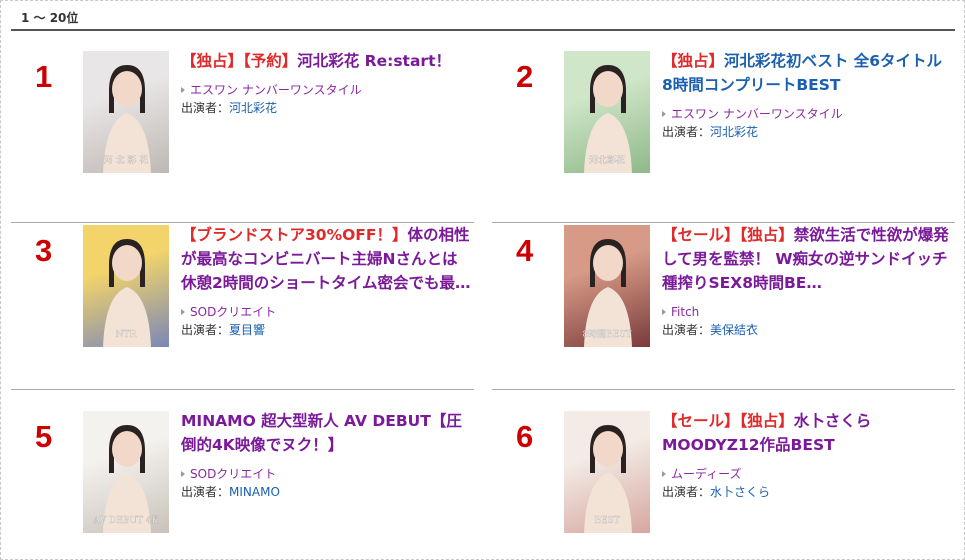 The width and height of the screenshot is (965, 560). I want to click on title-tag: 【ブランドストア30%OFF！】, so click(294, 235).